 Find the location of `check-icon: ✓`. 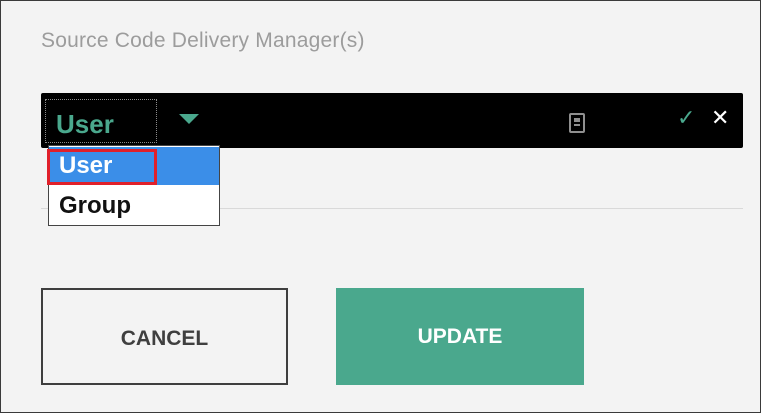

check-icon: ✓ is located at coordinates (686, 118).